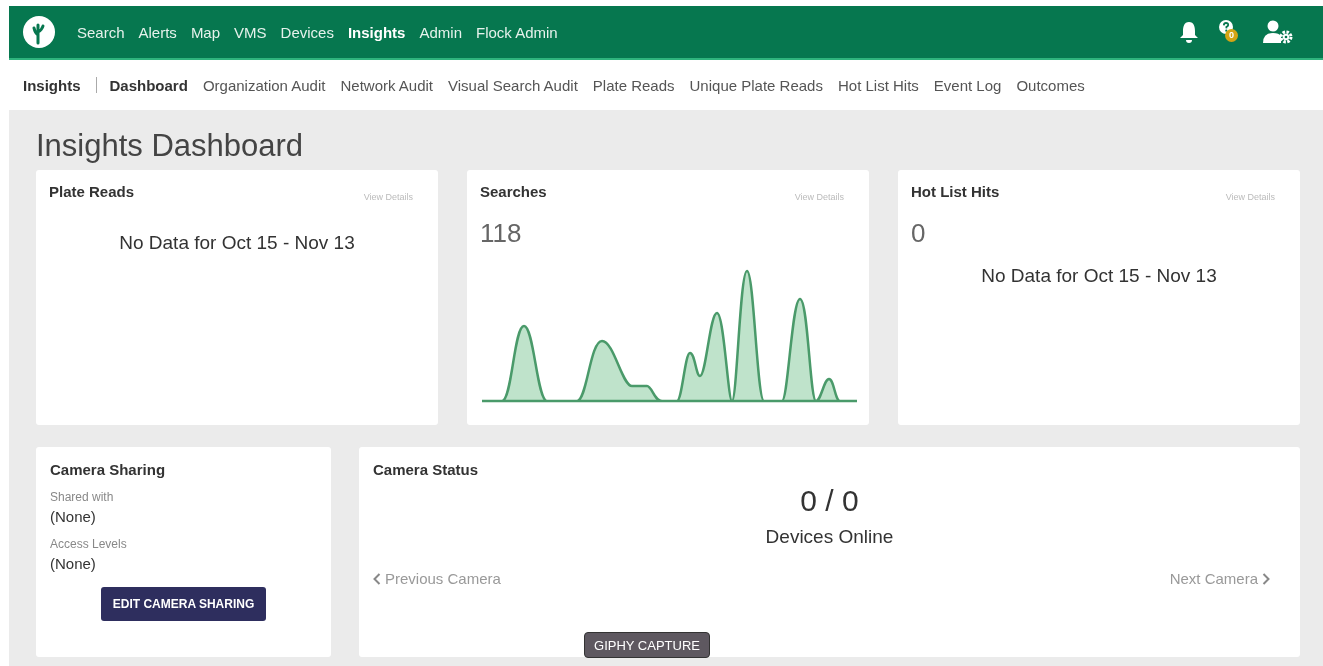 The height and width of the screenshot is (666, 1323). What do you see at coordinates (88, 544) in the screenshot?
I see `field-label: Access Levels` at bounding box center [88, 544].